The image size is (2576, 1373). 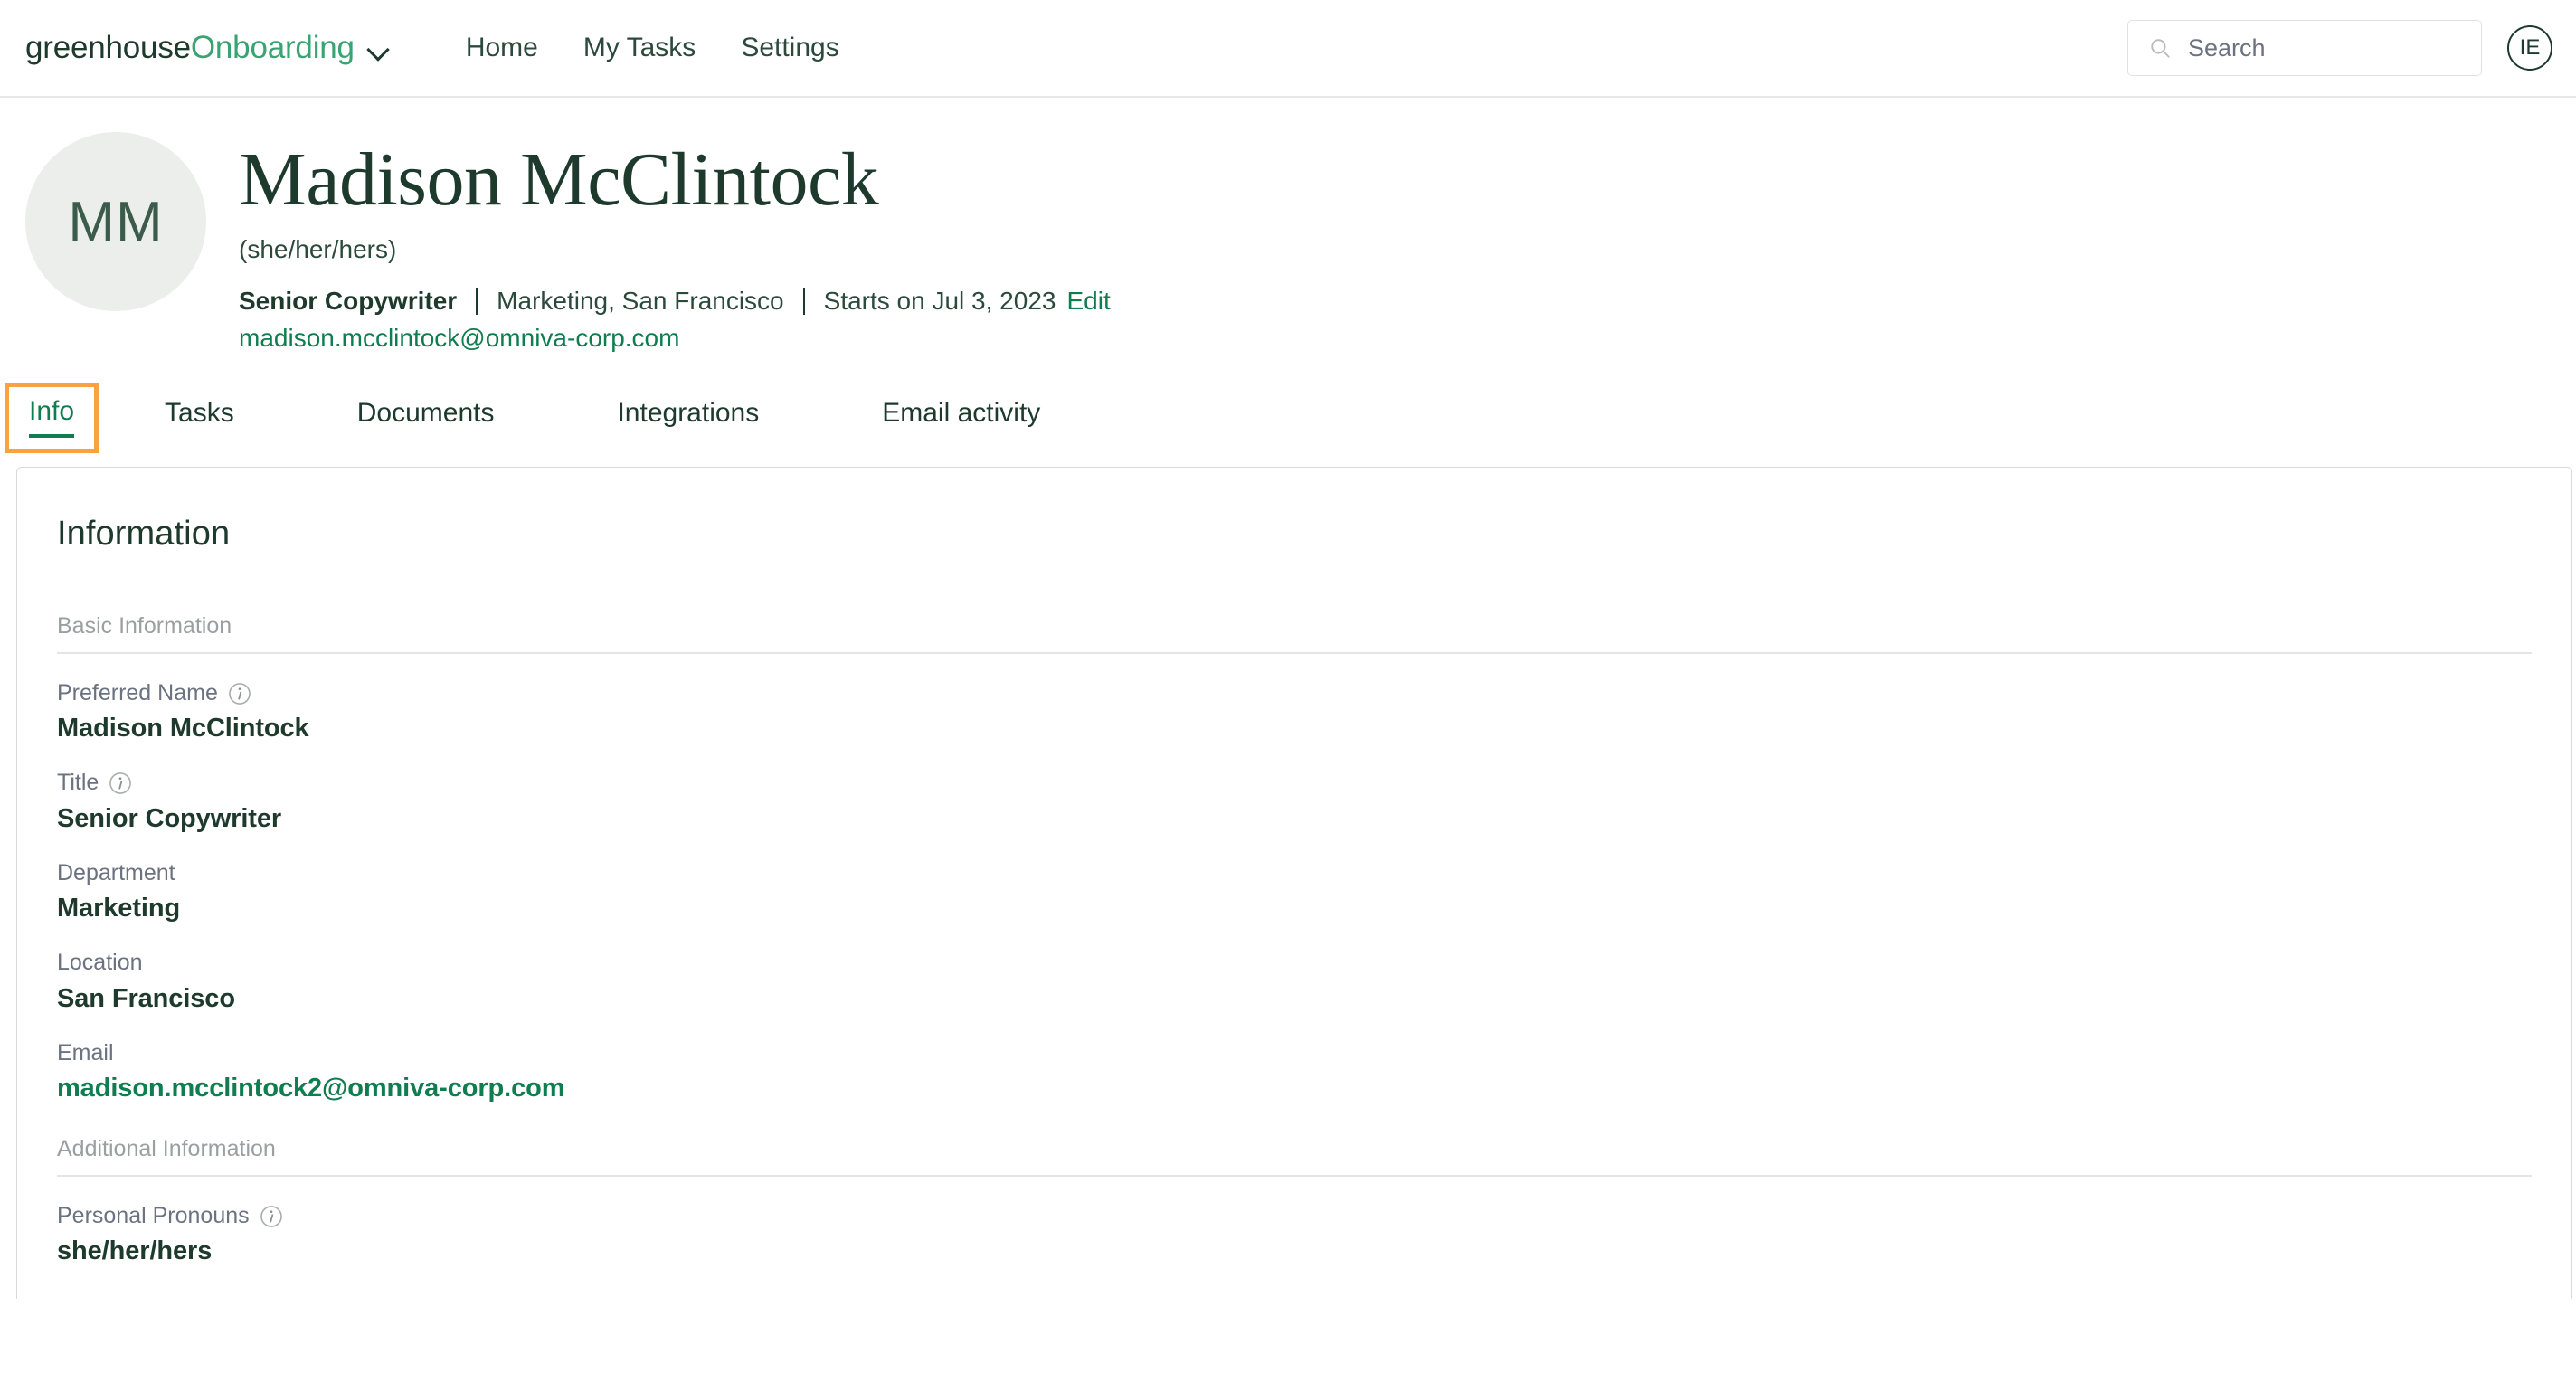 What do you see at coordinates (940, 300) in the screenshot?
I see `profile-start-date: Starts on Jul 3, 2023` at bounding box center [940, 300].